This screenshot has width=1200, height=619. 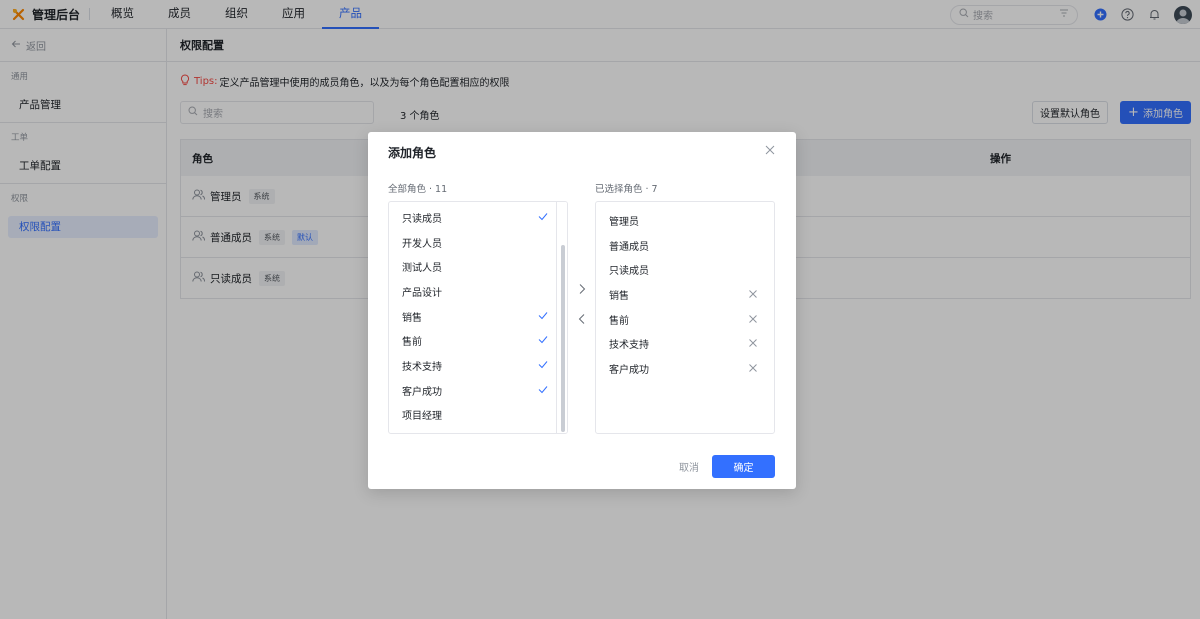 What do you see at coordinates (582, 319) in the screenshot?
I see `move-left-icon` at bounding box center [582, 319].